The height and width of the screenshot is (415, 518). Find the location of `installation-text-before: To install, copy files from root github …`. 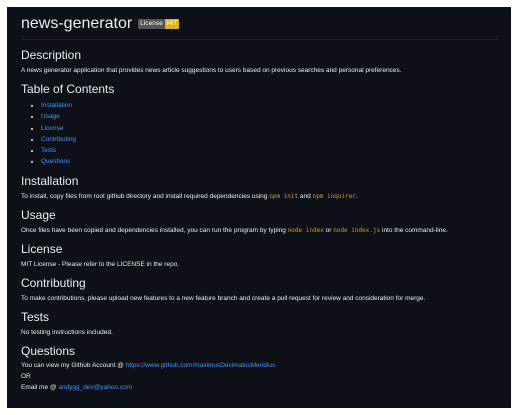

installation-text-before: To install, copy files from root github … is located at coordinates (145, 196).